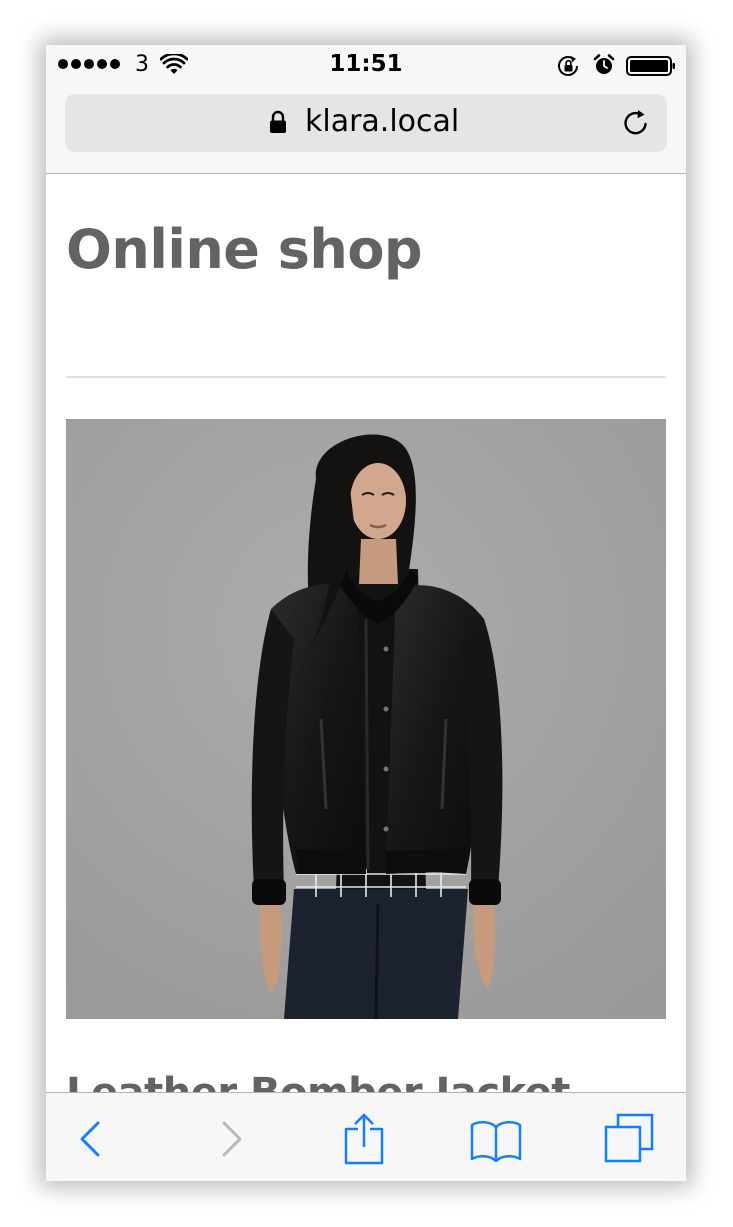  I want to click on address-bar: klara.local, so click(366, 123).